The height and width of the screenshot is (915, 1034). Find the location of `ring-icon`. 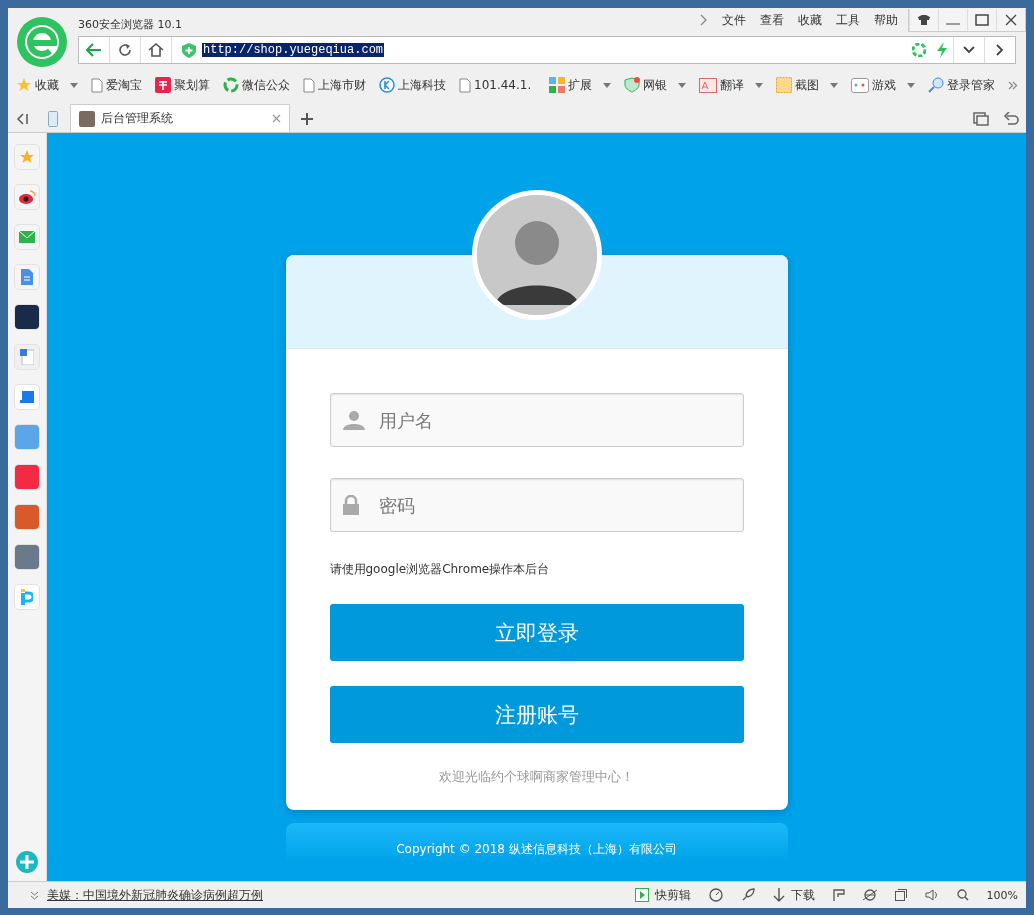

ring-icon is located at coordinates (231, 85).